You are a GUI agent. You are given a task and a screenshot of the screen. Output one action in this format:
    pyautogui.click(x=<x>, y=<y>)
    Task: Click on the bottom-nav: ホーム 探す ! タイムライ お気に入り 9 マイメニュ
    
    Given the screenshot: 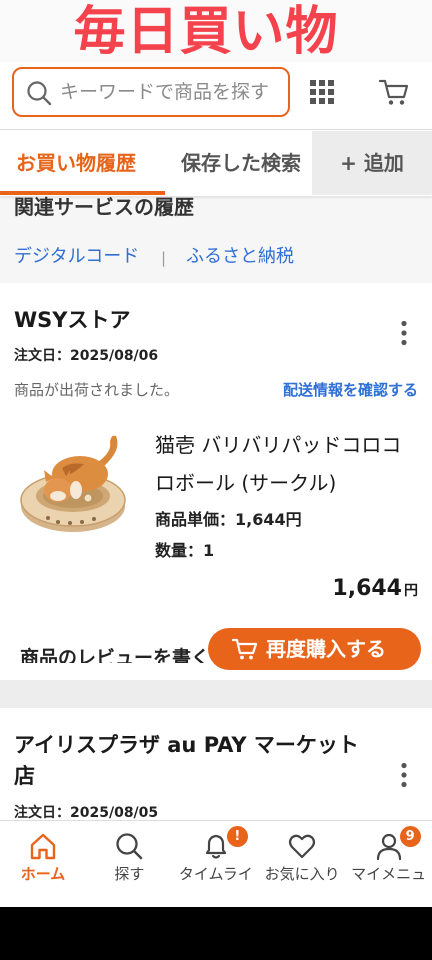 What is the action you would take?
    pyautogui.click(x=216, y=863)
    